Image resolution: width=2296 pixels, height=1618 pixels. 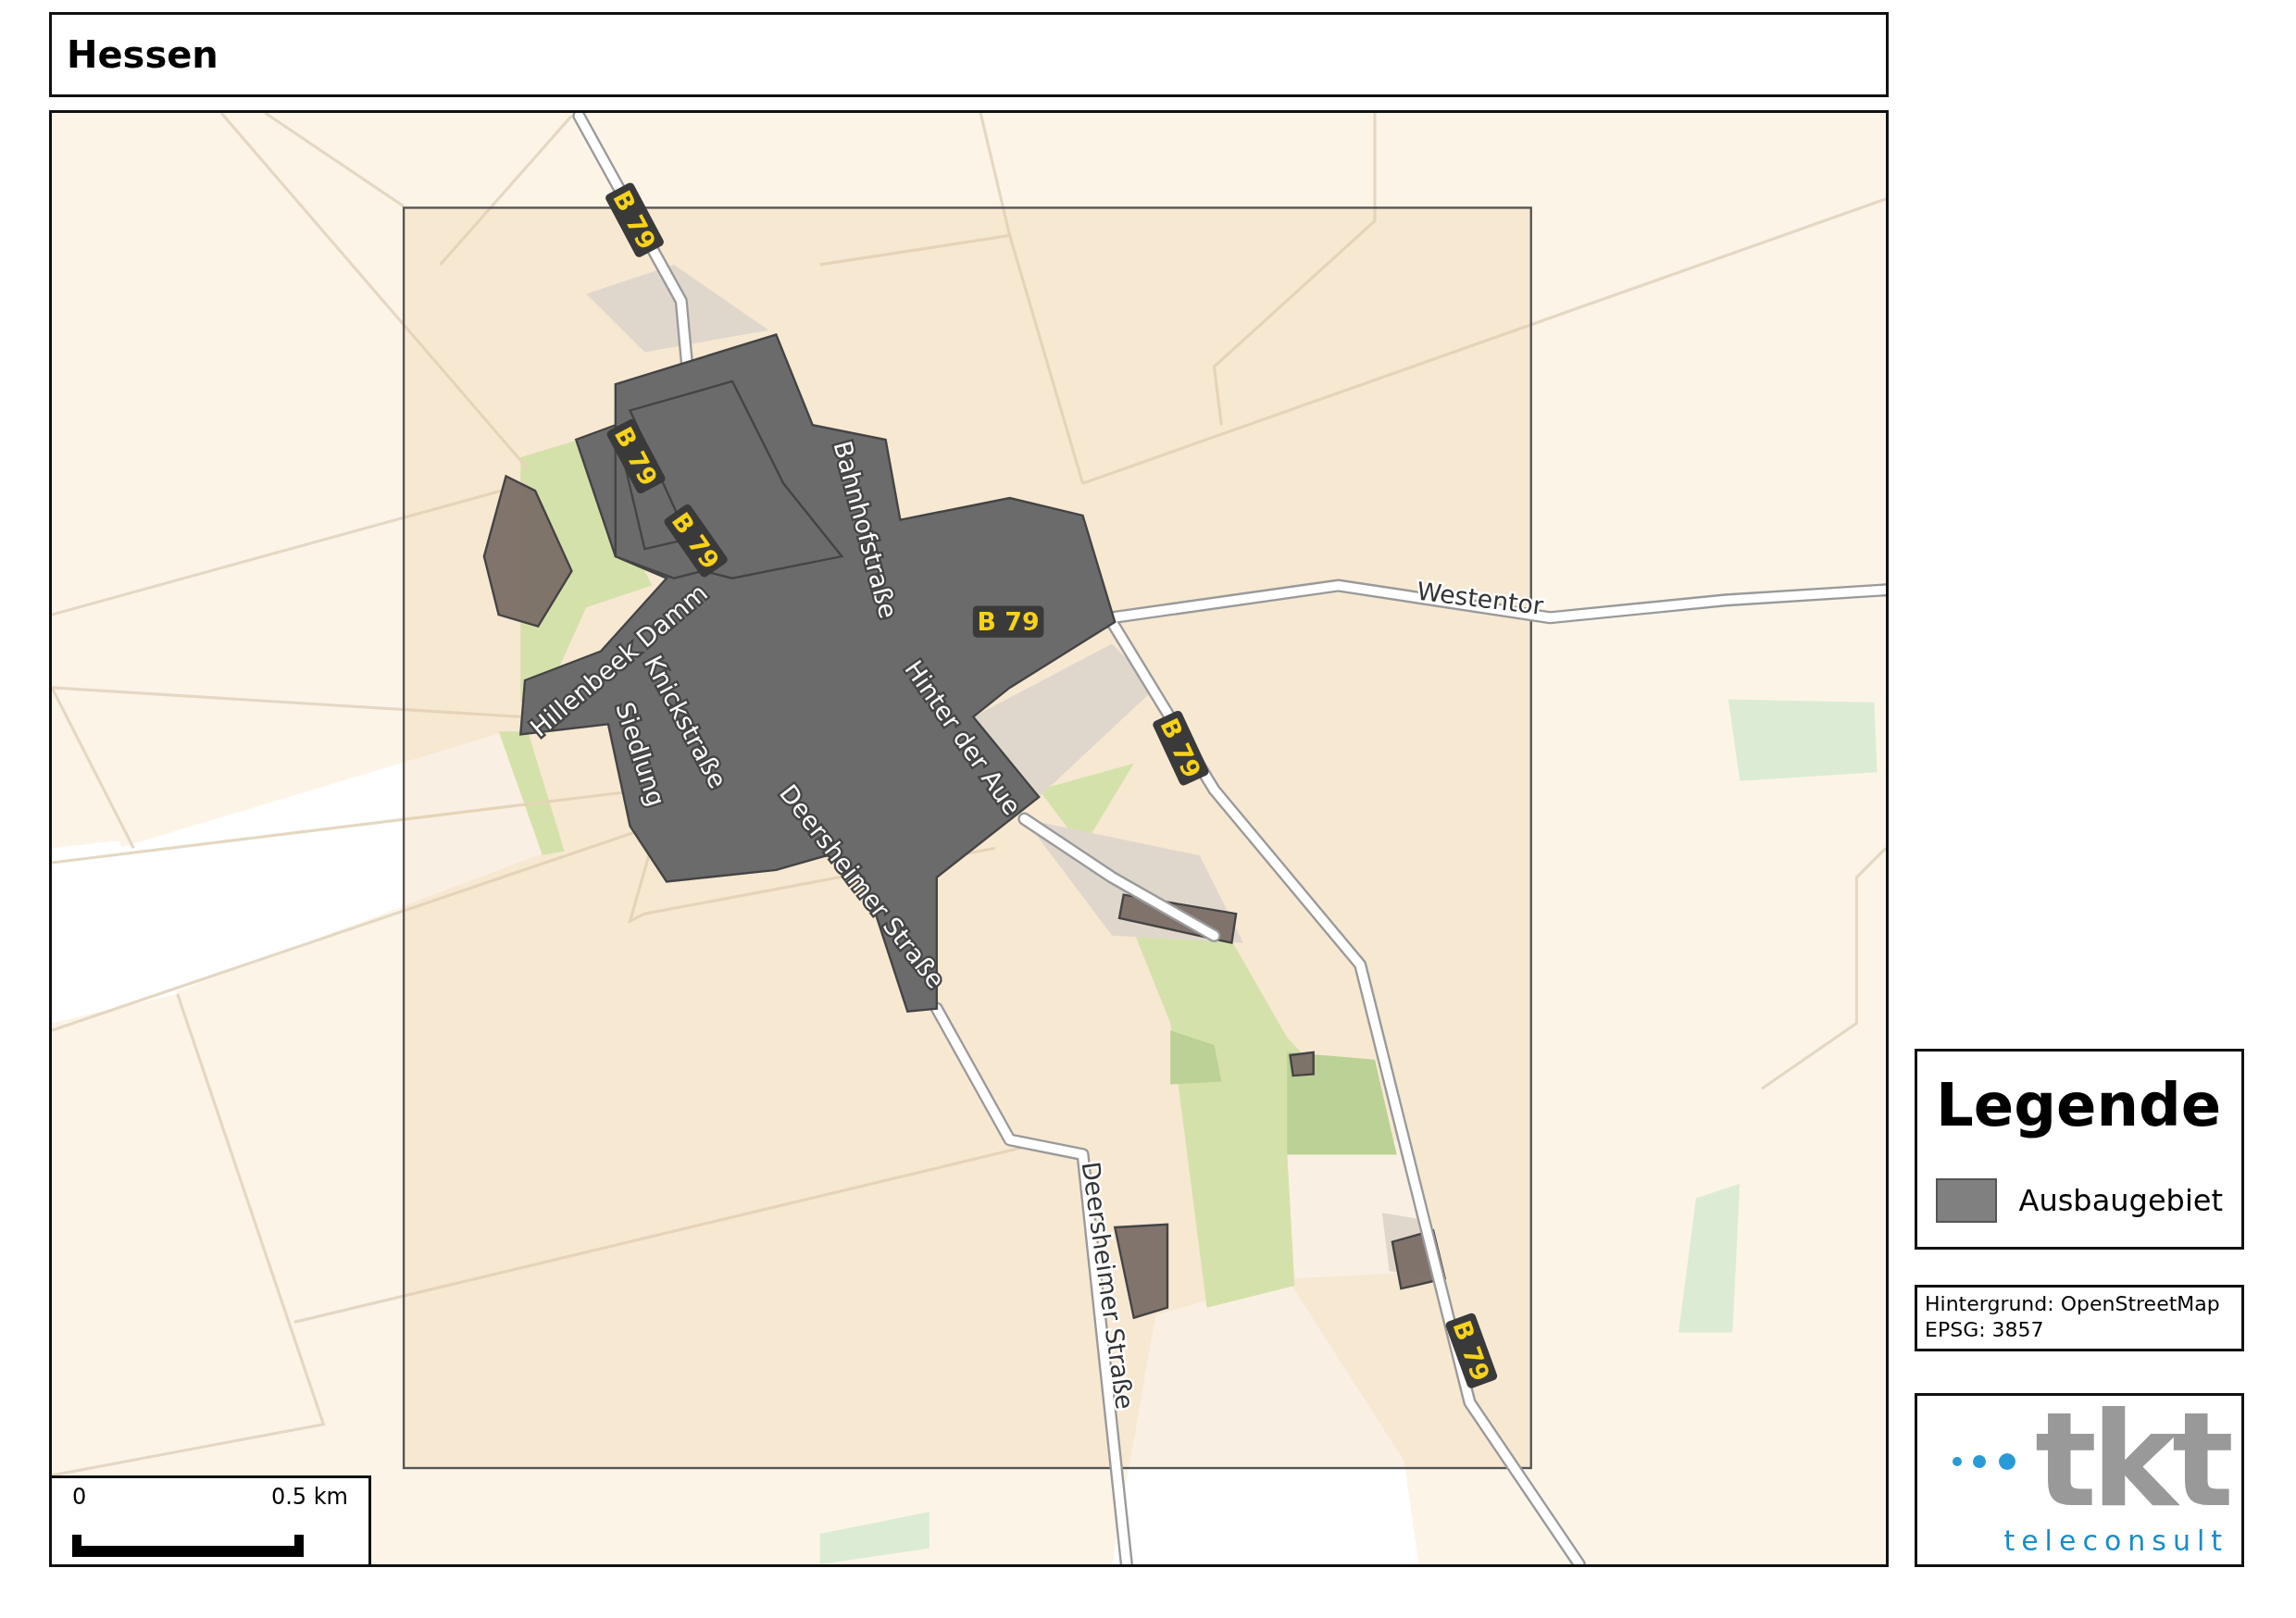 What do you see at coordinates (1108, 1285) in the screenshot?
I see `street-label: Deersheimer Straße` at bounding box center [1108, 1285].